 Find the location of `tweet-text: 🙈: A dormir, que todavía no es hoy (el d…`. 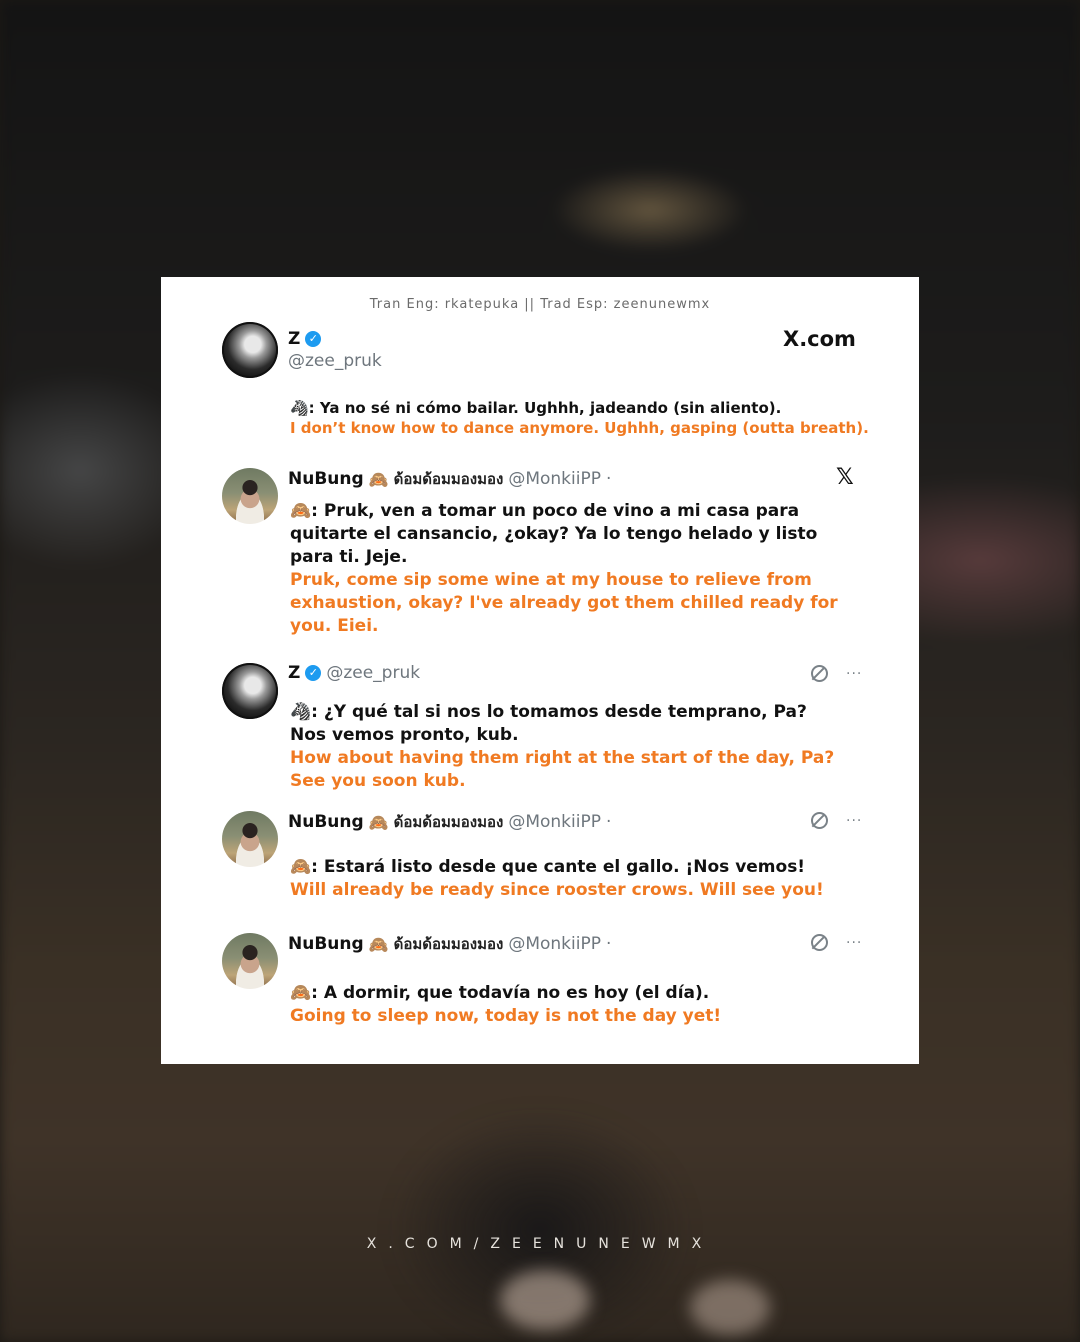

tweet-text: 🙈: A dormir, que todavía no es hoy (el d… is located at coordinates (590, 1005).